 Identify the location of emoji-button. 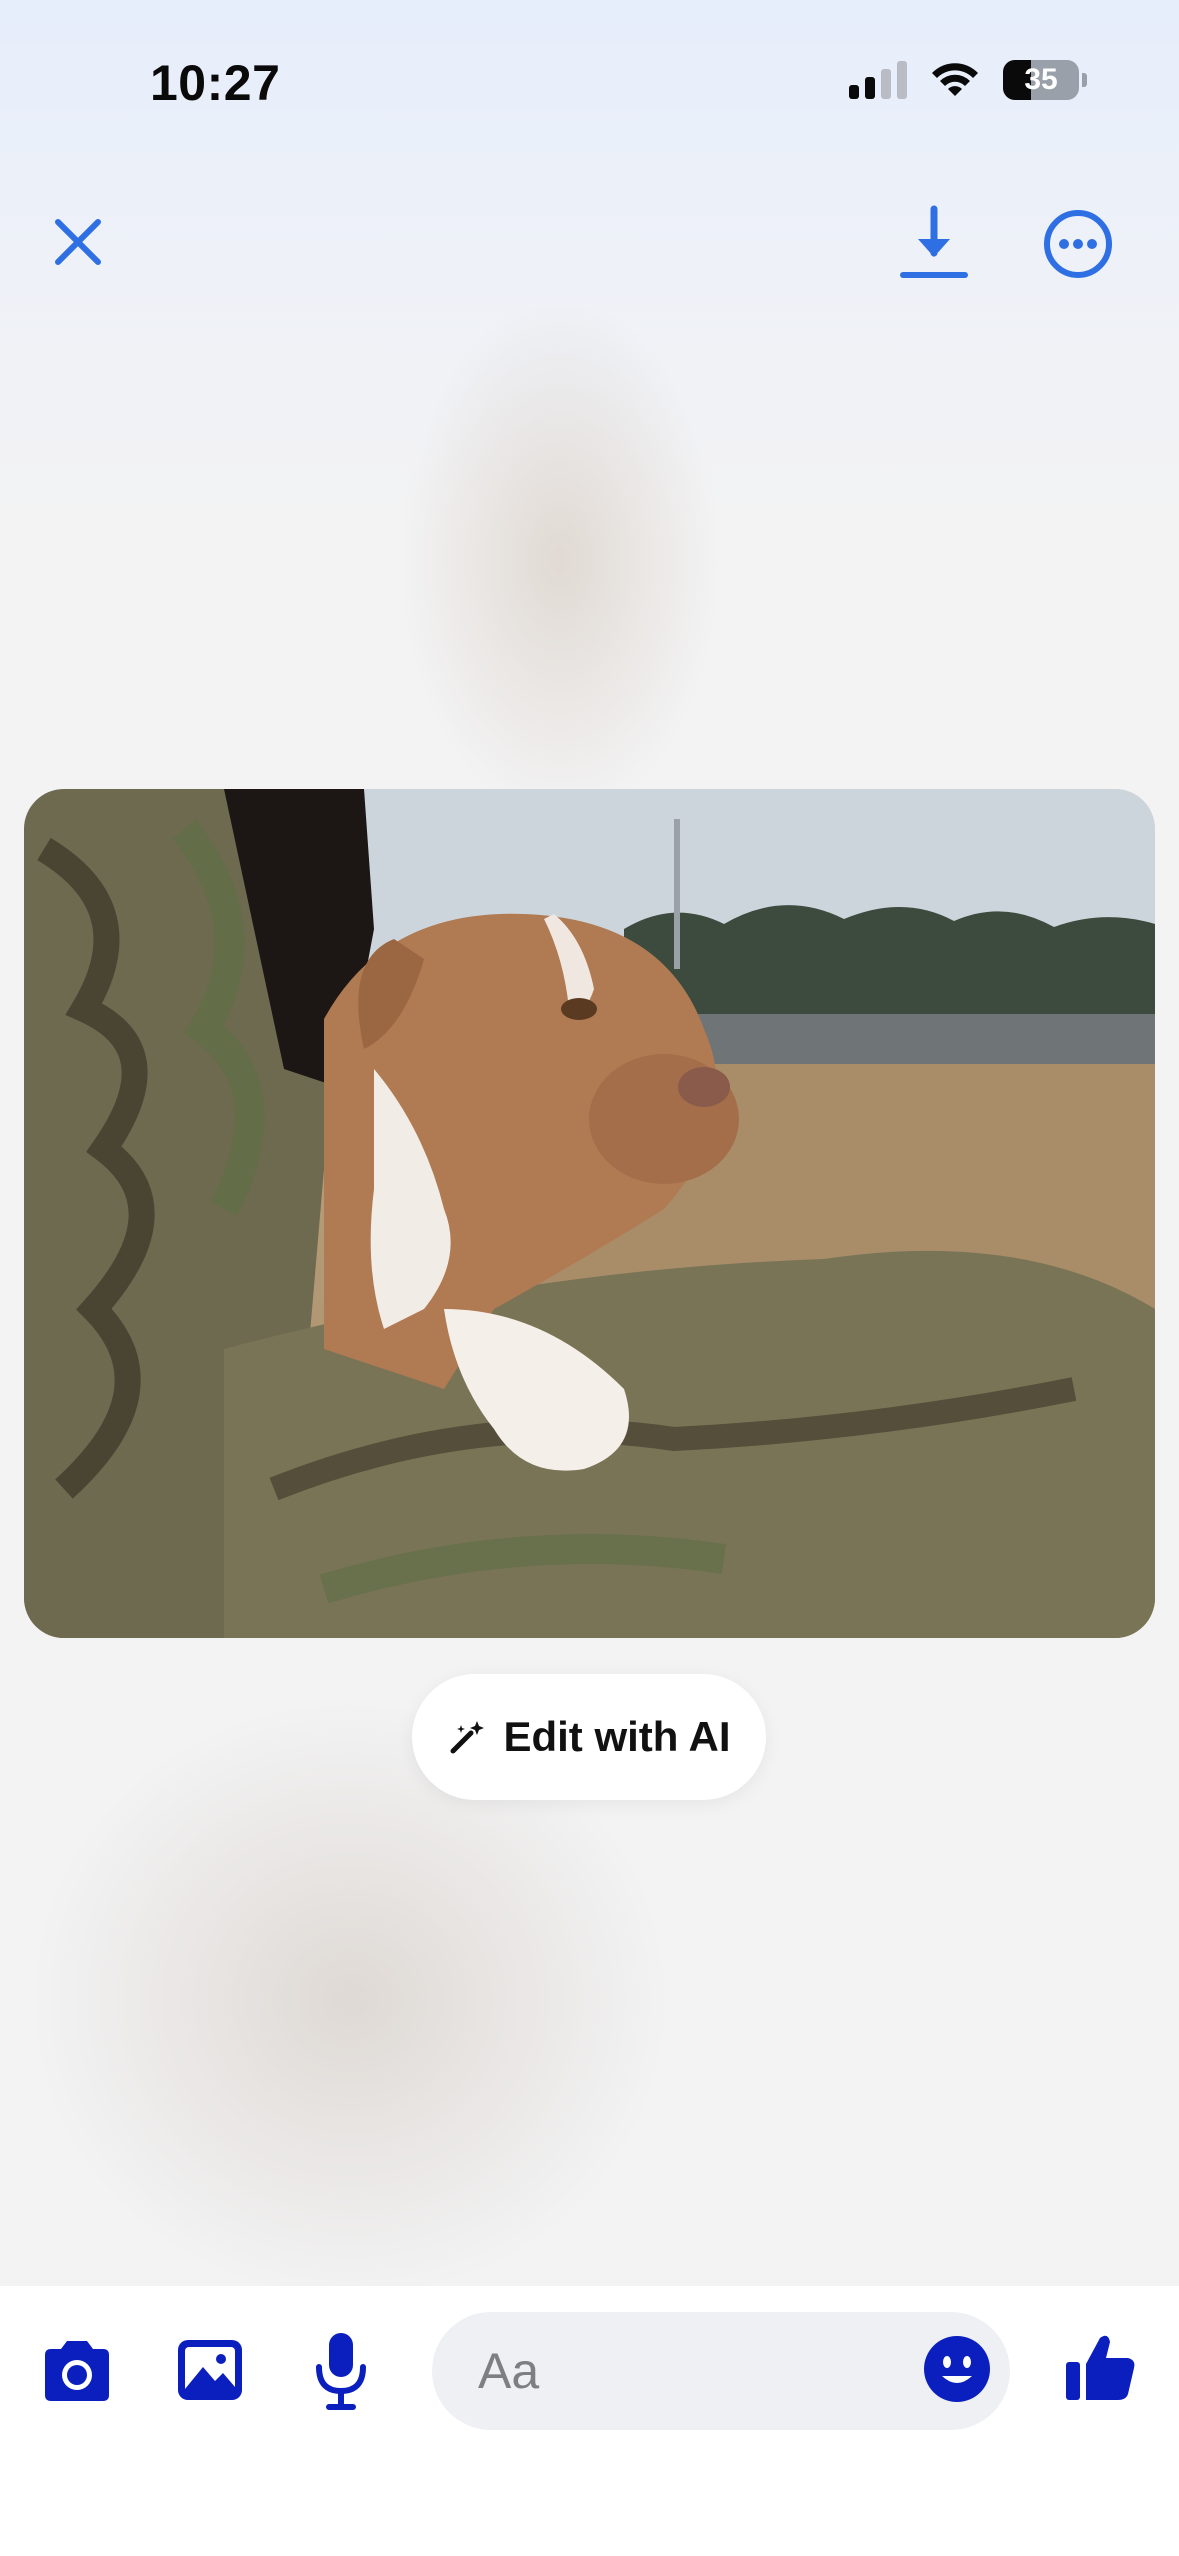
(957, 2369).